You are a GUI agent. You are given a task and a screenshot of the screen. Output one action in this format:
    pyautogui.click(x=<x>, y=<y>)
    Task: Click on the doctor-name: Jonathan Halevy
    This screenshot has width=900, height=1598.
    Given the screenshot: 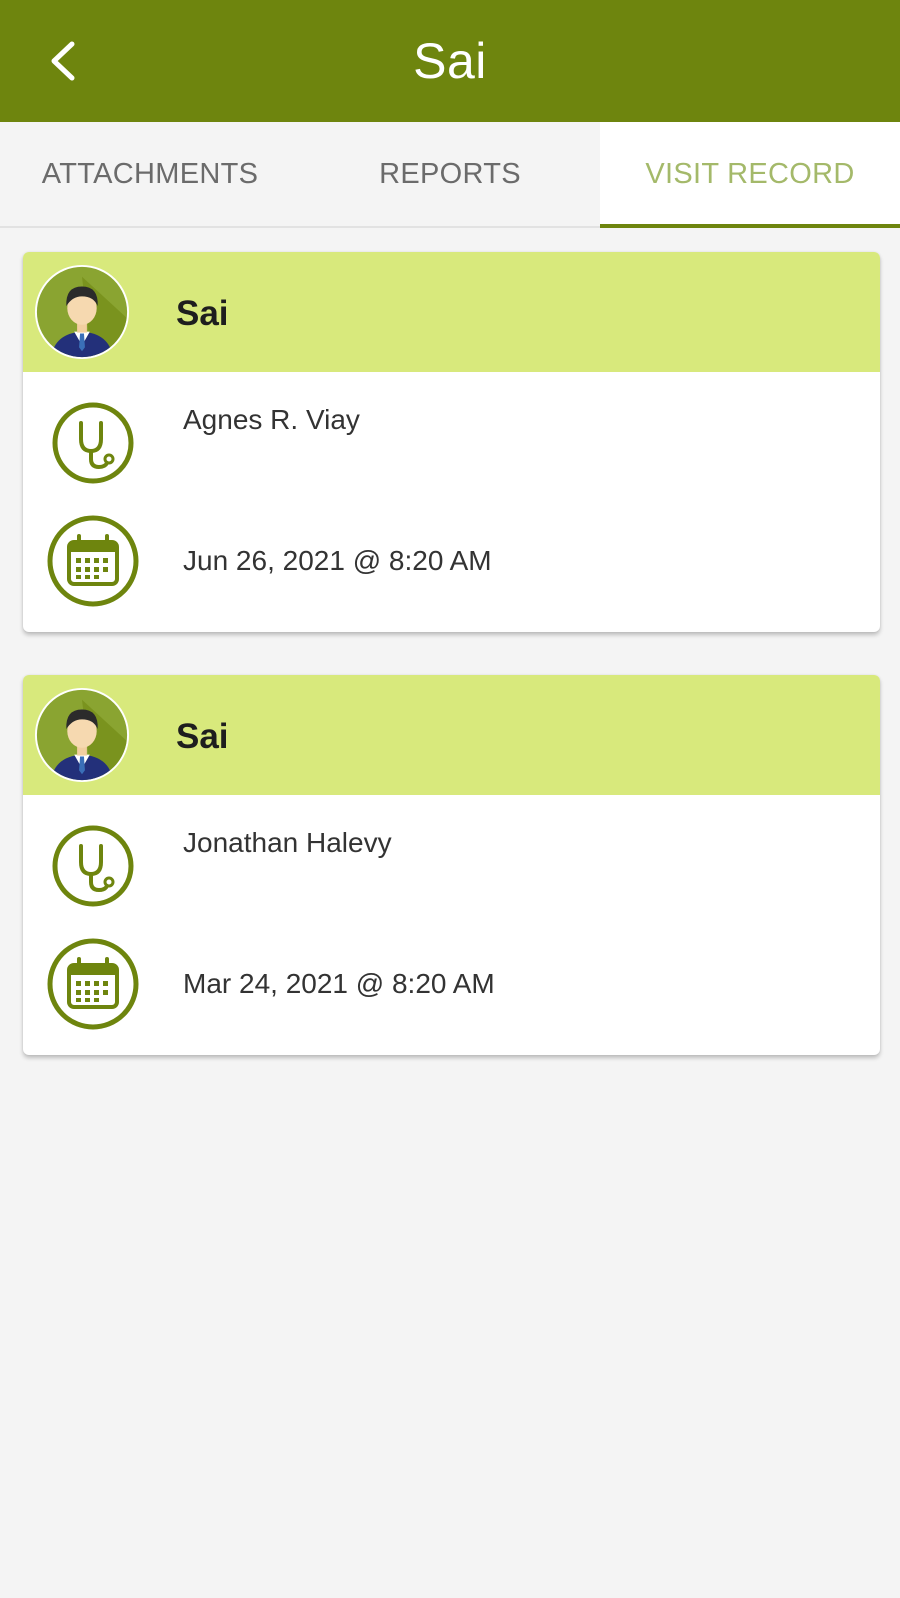 What is the action you would take?
    pyautogui.click(x=287, y=842)
    